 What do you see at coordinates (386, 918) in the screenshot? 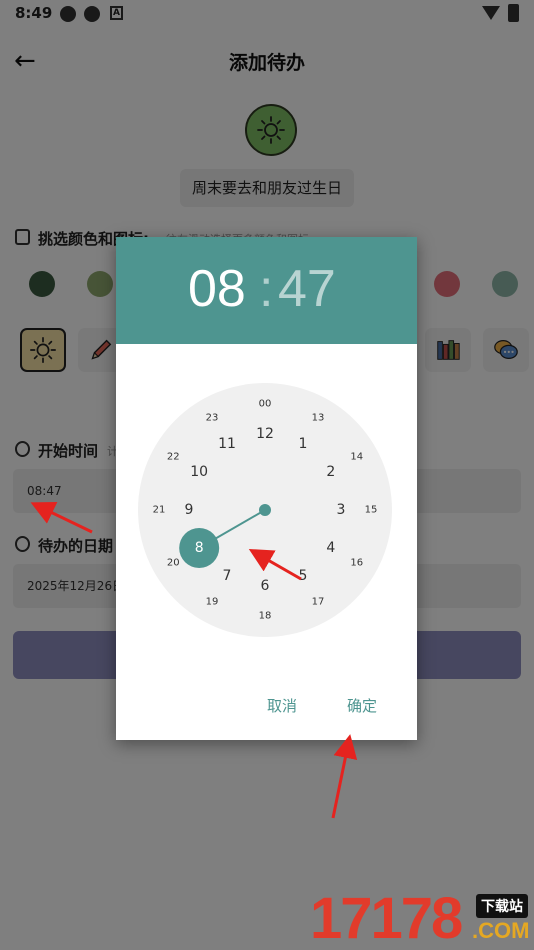
I see `watermark-number: 17178` at bounding box center [386, 918].